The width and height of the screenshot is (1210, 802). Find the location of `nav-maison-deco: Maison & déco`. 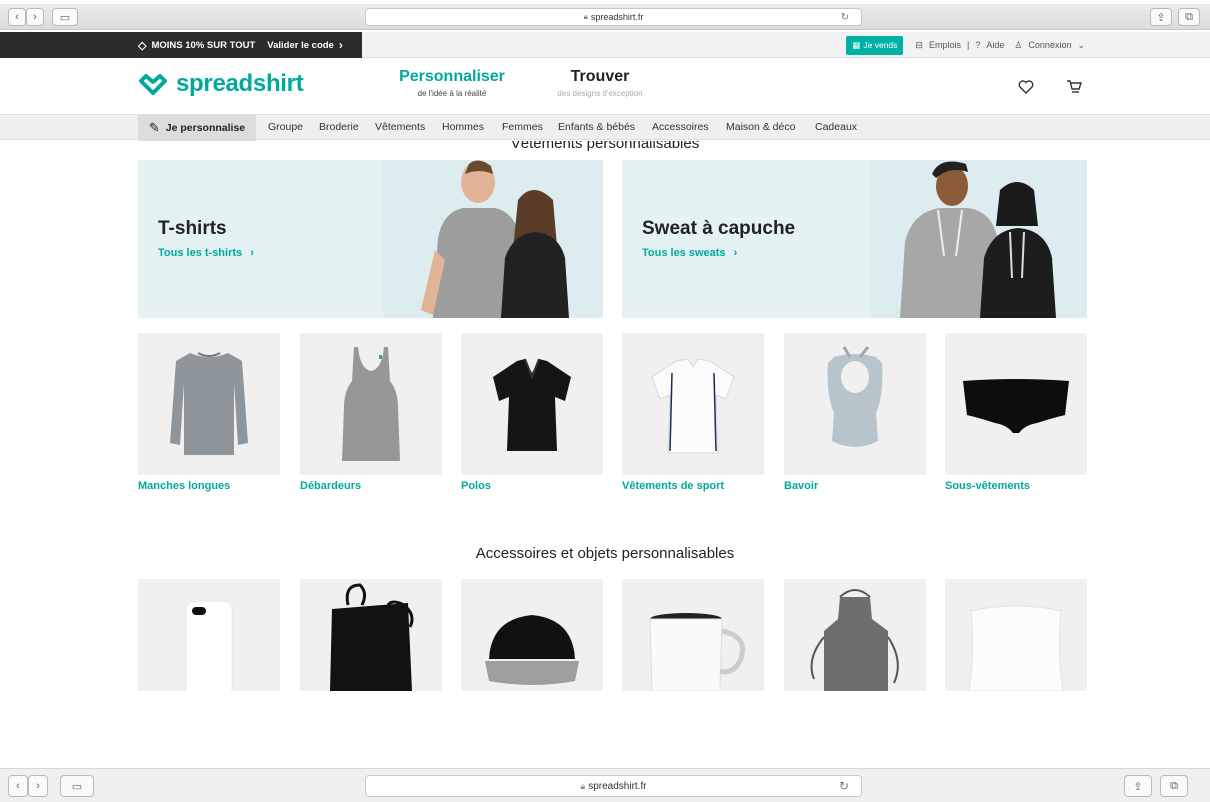

nav-maison-deco: Maison & déco is located at coordinates (760, 127).